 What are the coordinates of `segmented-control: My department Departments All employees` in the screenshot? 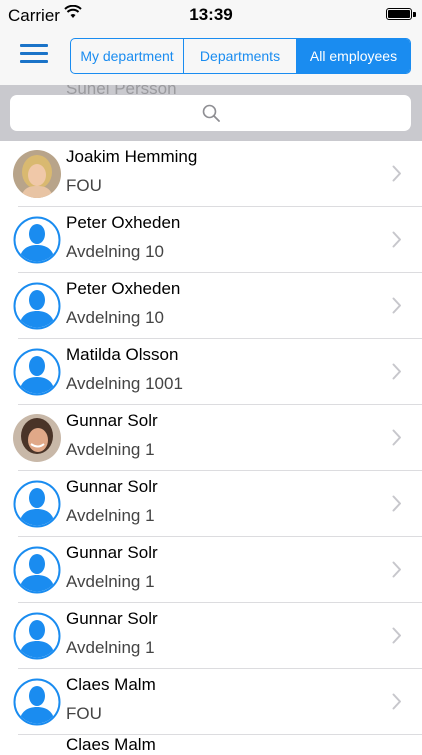 It's located at (240, 56).